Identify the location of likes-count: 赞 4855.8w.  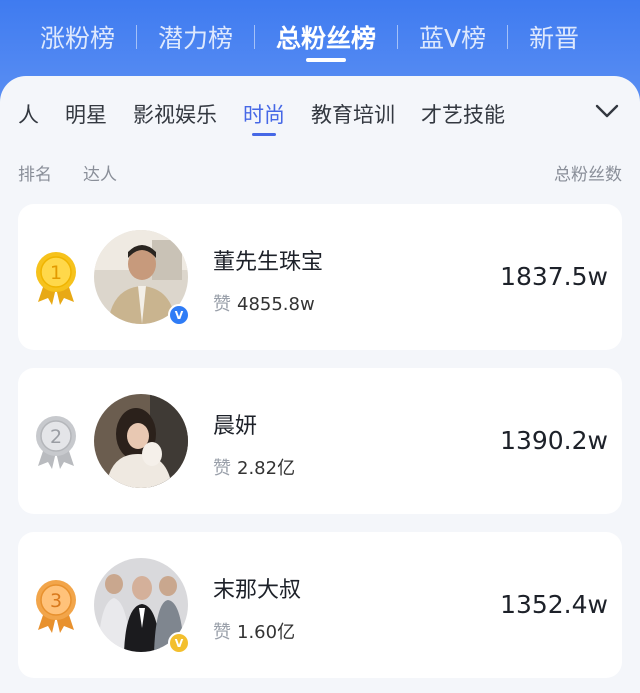
(264, 303).